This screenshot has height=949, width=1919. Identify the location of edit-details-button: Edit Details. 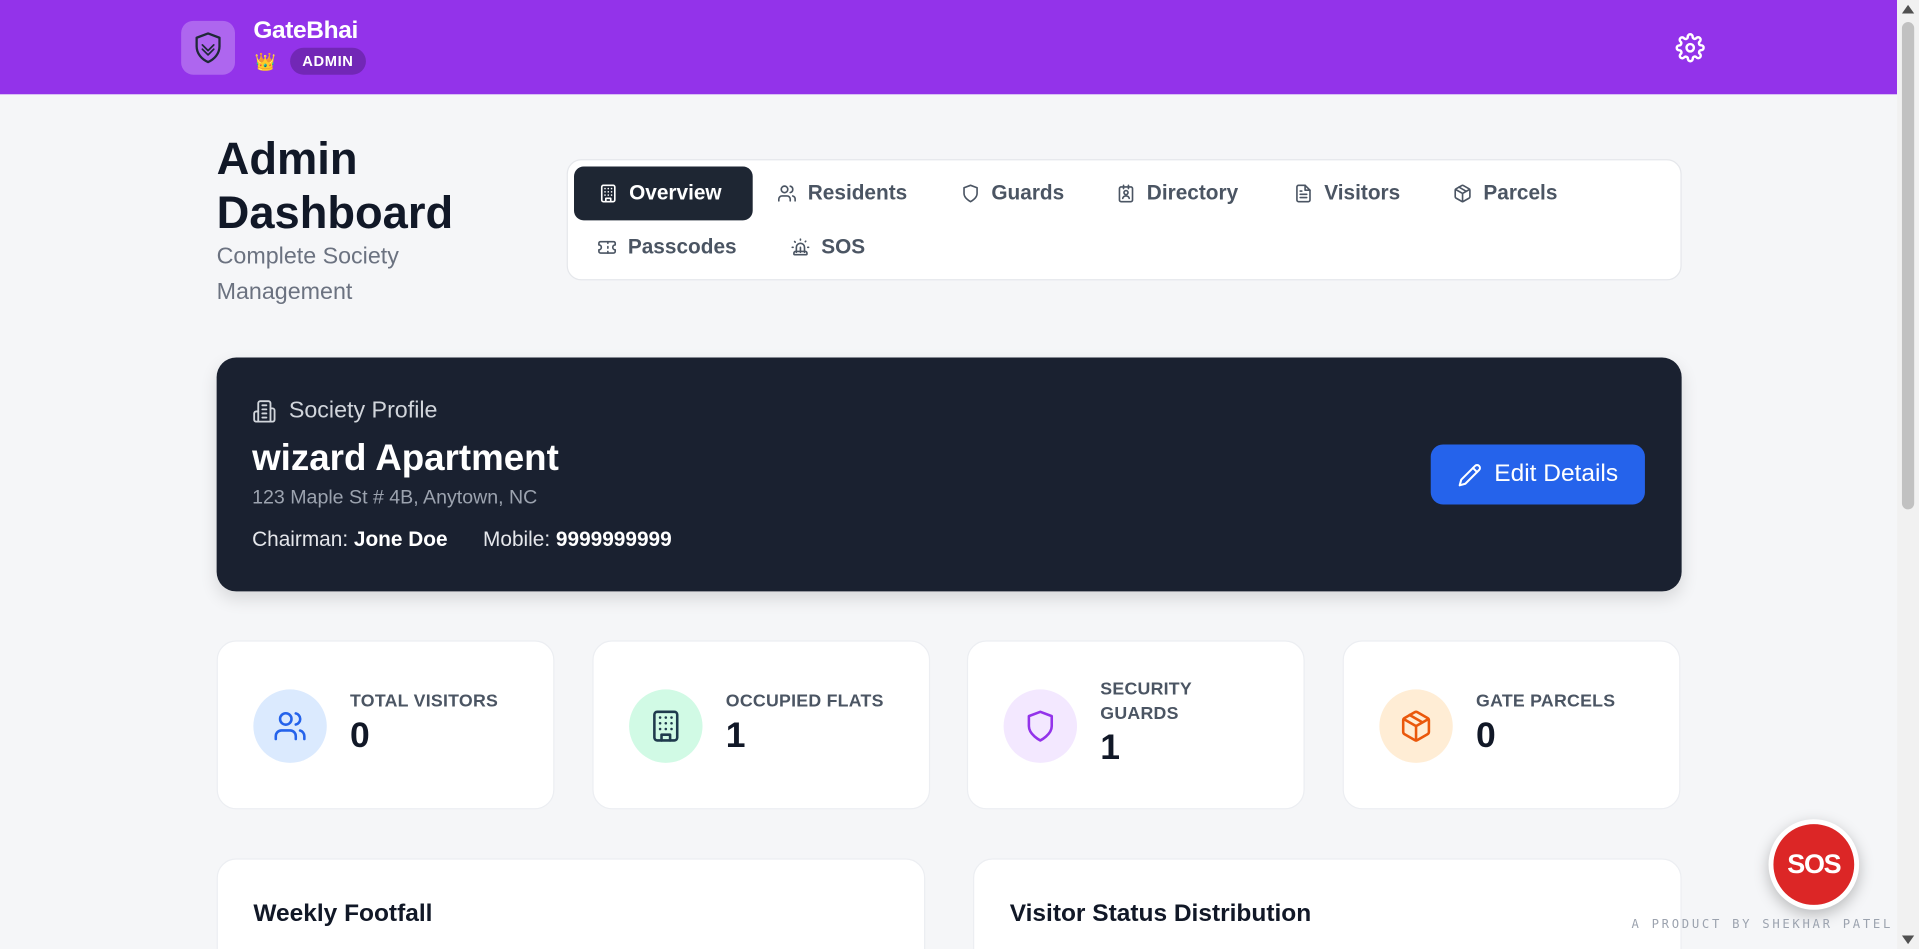
(1537, 474).